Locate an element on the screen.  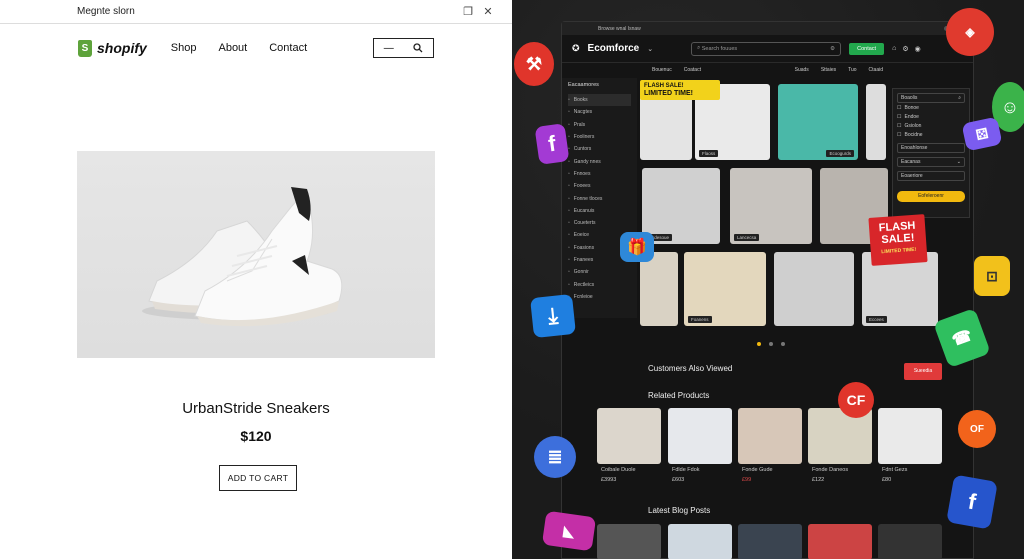
product-tile: Ecoogurds is located at coordinates (818, 122).